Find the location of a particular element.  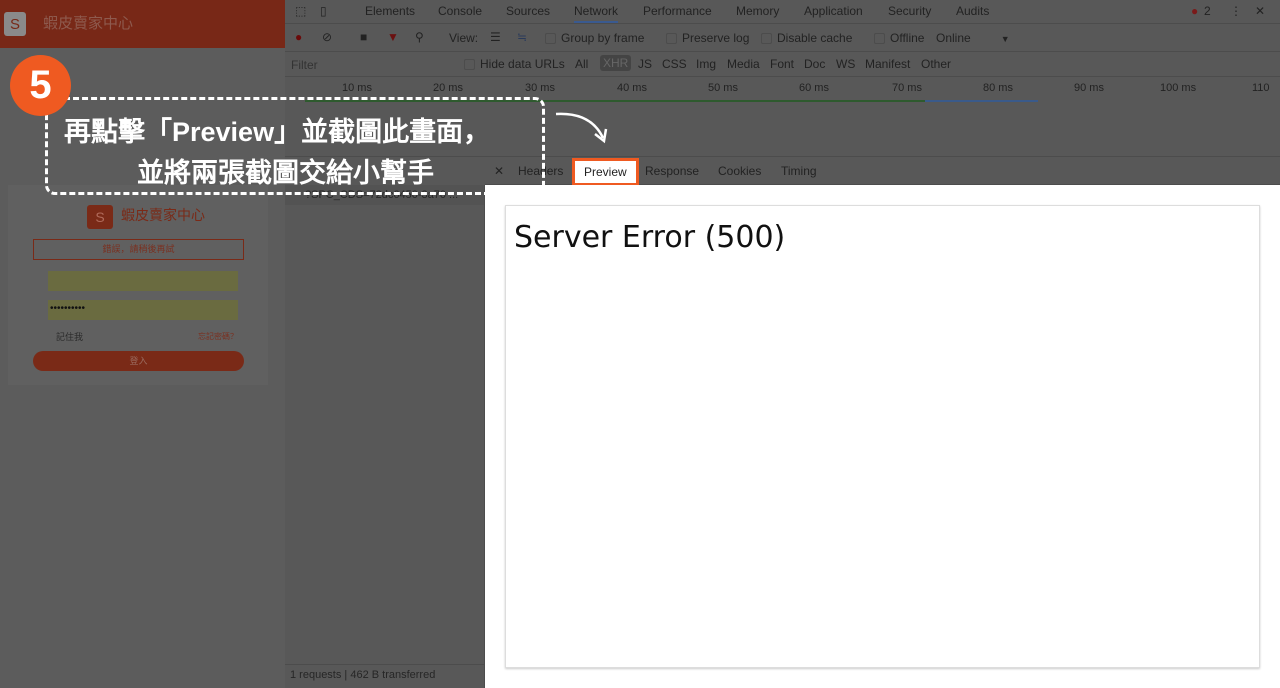

page-header: S 蝦皮賣家中心 is located at coordinates (142, 24).